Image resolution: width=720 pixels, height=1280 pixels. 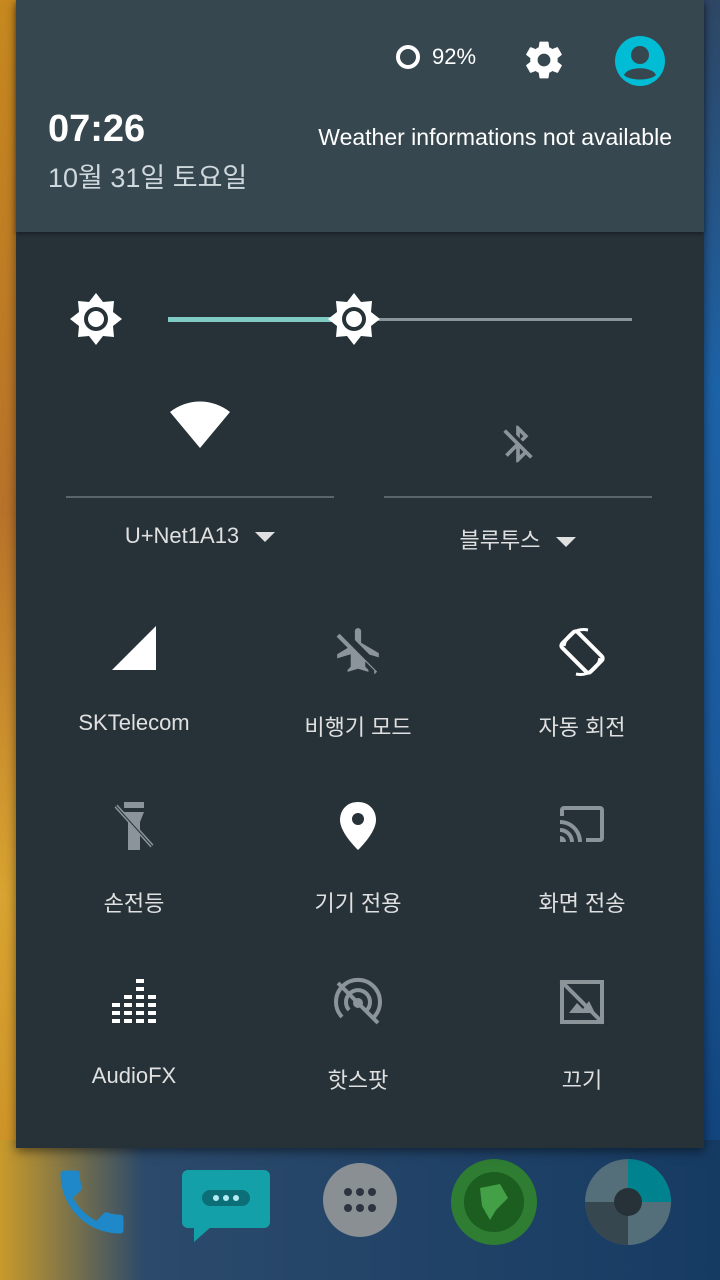 What do you see at coordinates (400, 319) in the screenshot?
I see `brightness-slider` at bounding box center [400, 319].